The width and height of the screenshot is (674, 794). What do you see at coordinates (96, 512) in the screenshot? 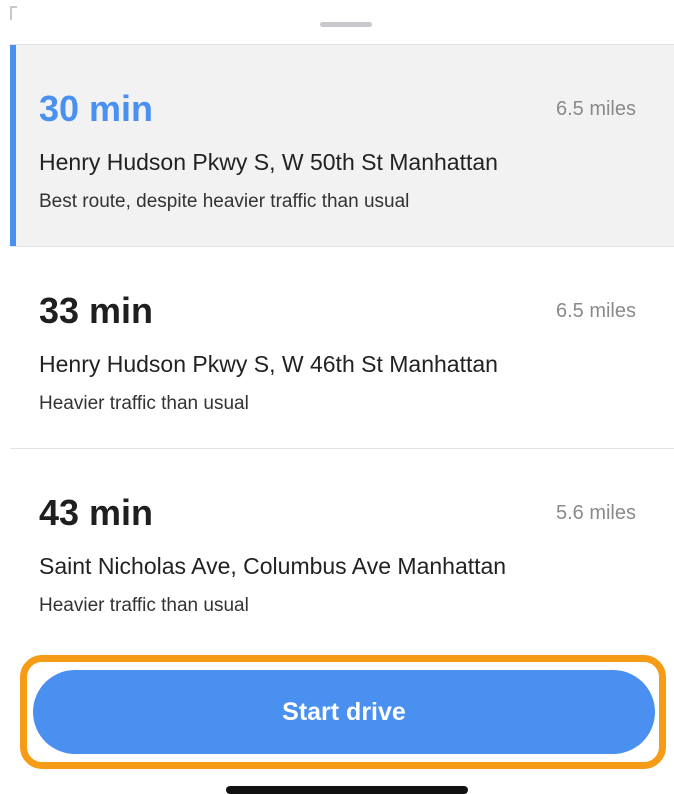
I see `route-duration: 43 min` at bounding box center [96, 512].